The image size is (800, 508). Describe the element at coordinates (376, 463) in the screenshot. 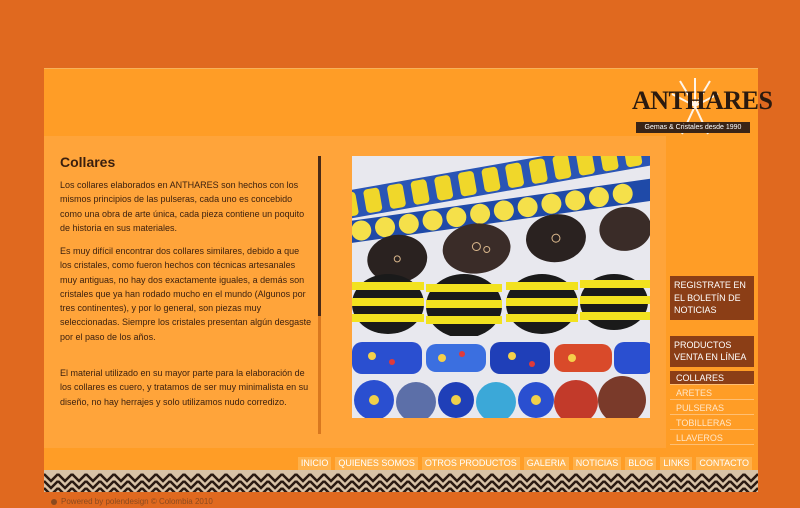

I see `nav-quienes-somos: QUIENES SOMOS` at that location.